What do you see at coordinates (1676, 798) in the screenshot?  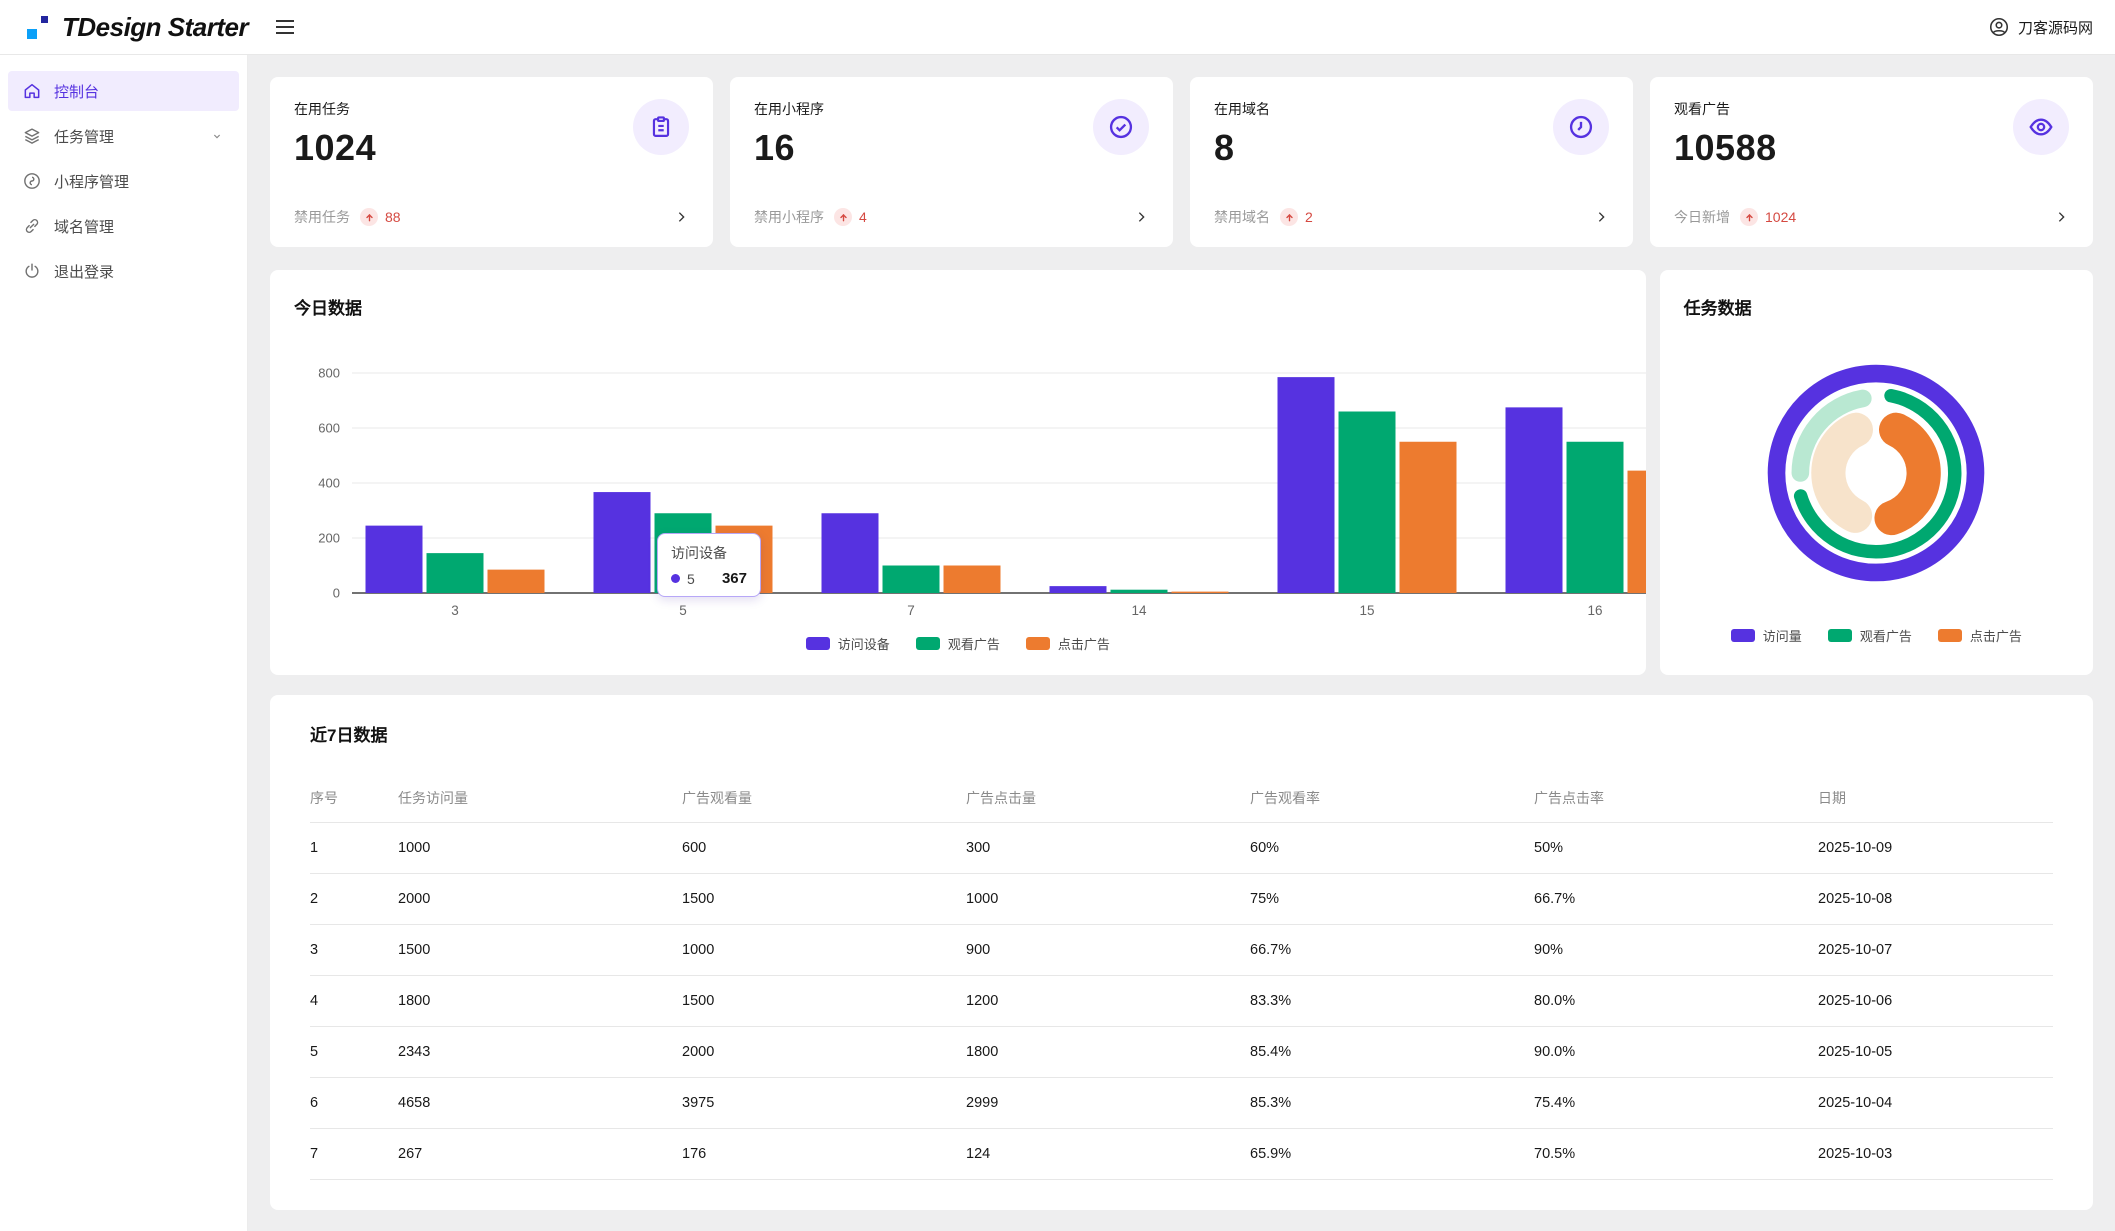 I see `table-column-header: 广告点击率` at bounding box center [1676, 798].